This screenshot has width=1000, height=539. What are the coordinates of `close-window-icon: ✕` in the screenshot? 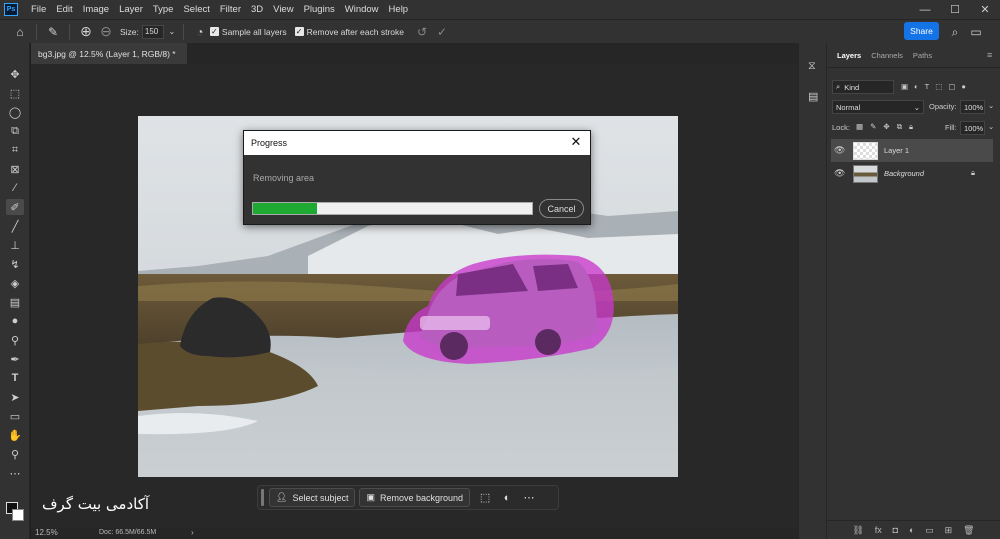 It's located at (985, 9).